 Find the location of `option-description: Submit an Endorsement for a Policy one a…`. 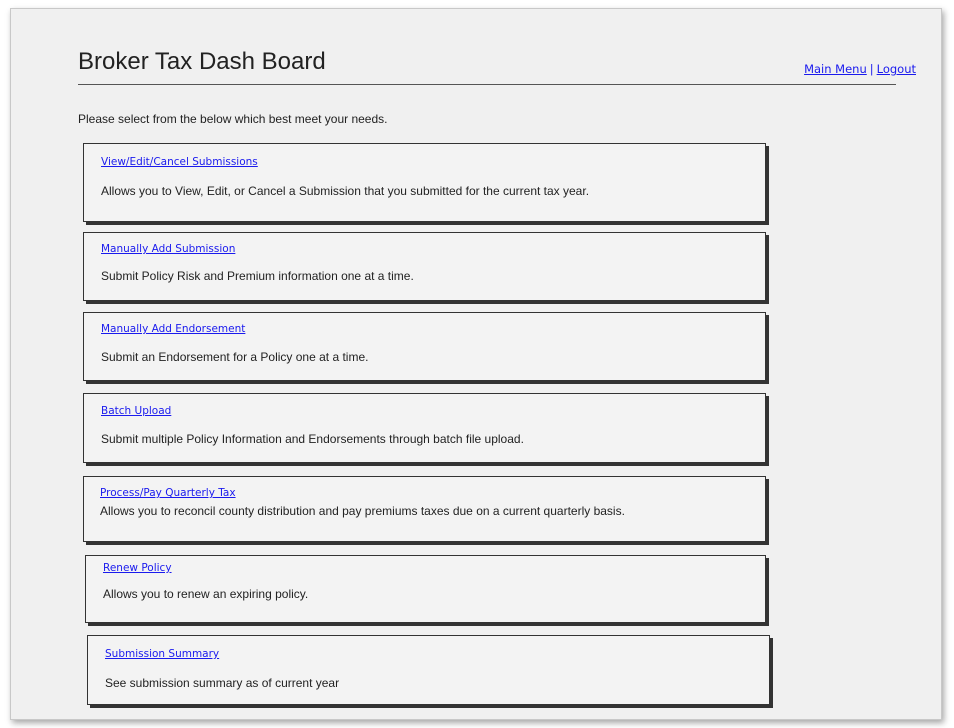

option-description: Submit an Endorsement for a Policy one a… is located at coordinates (235, 357).